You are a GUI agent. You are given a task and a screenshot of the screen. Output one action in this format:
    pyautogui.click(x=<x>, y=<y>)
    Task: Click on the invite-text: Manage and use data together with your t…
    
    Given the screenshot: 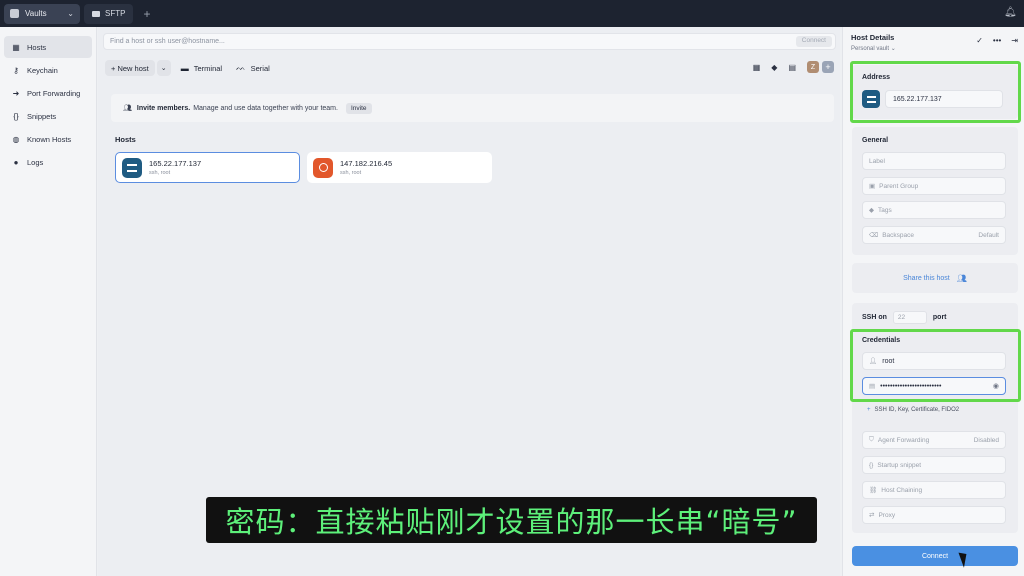 What is the action you would take?
    pyautogui.click(x=265, y=108)
    